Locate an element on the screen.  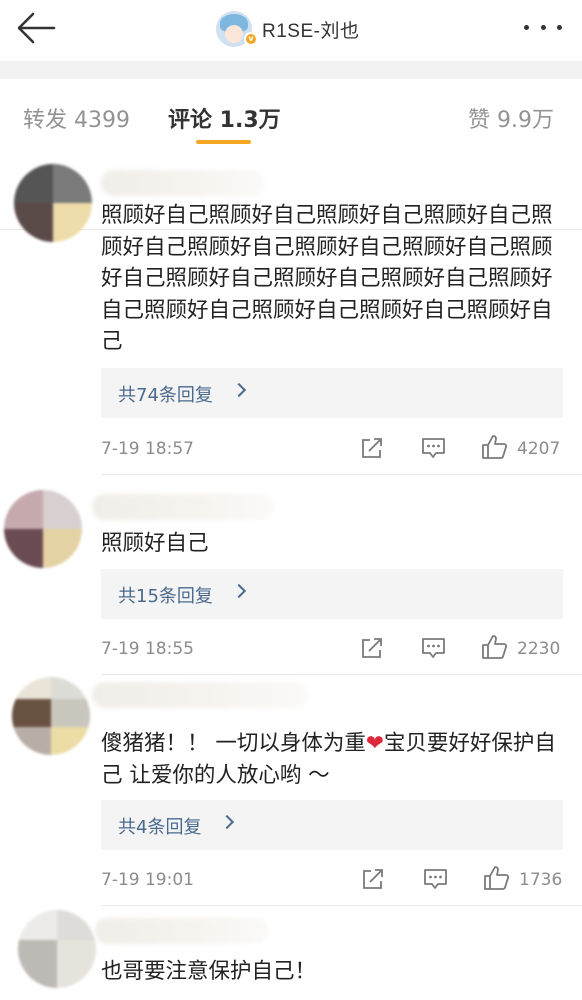
active-tab-indicator is located at coordinates (223, 142).